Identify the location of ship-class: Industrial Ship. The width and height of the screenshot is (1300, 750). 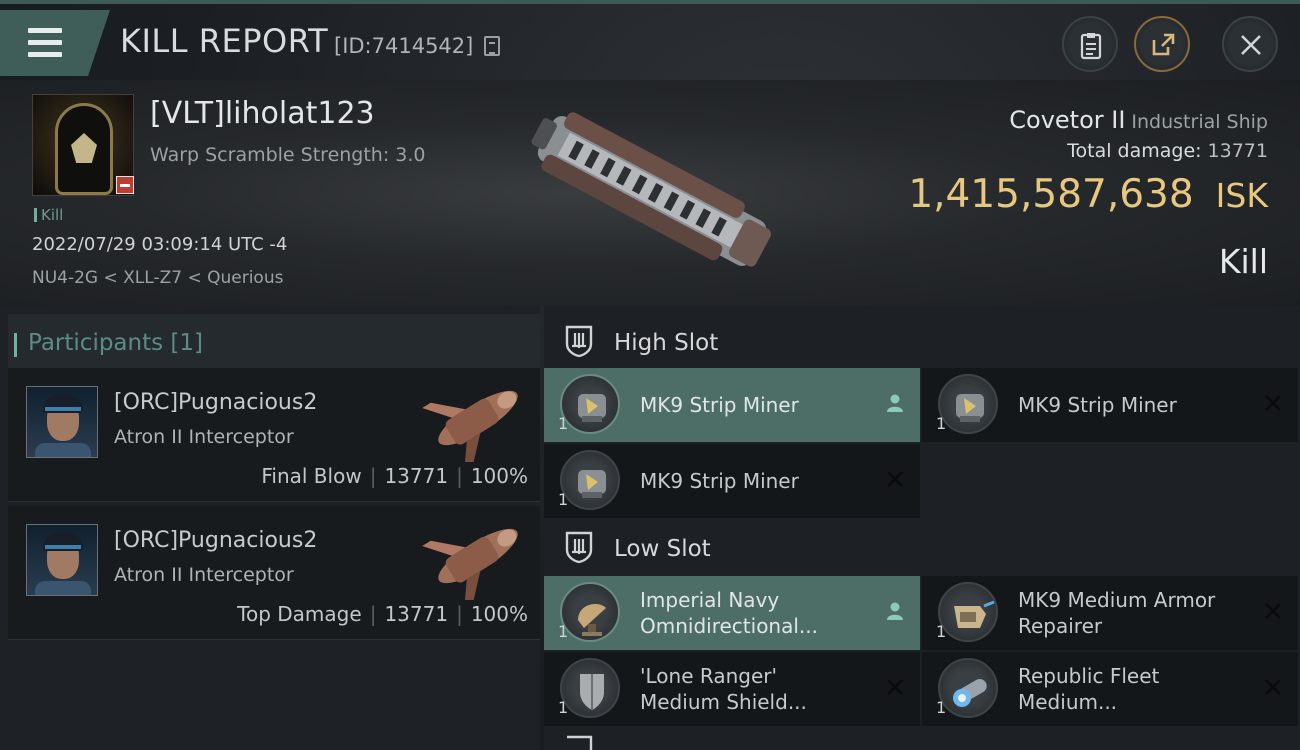
(1199, 122).